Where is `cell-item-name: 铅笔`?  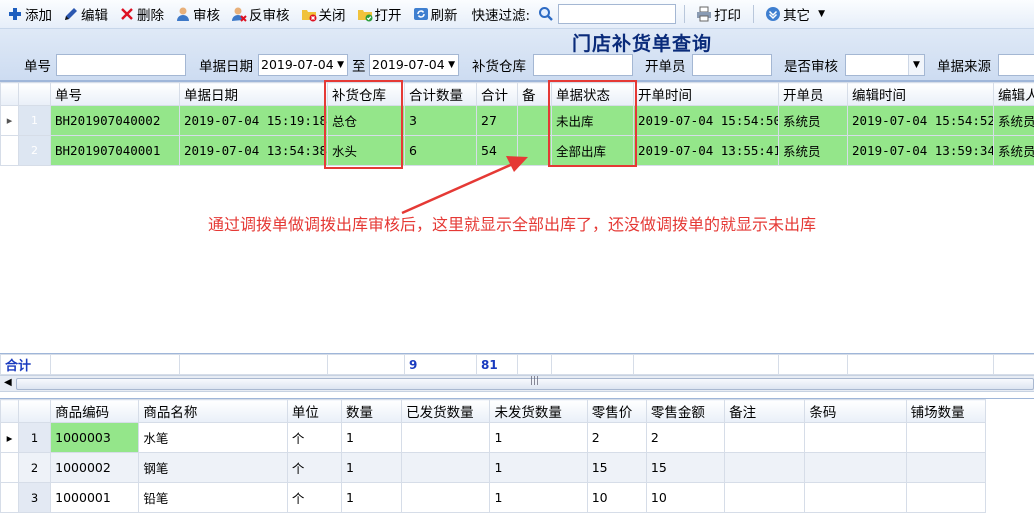
cell-item-name: 铅笔 is located at coordinates (213, 497).